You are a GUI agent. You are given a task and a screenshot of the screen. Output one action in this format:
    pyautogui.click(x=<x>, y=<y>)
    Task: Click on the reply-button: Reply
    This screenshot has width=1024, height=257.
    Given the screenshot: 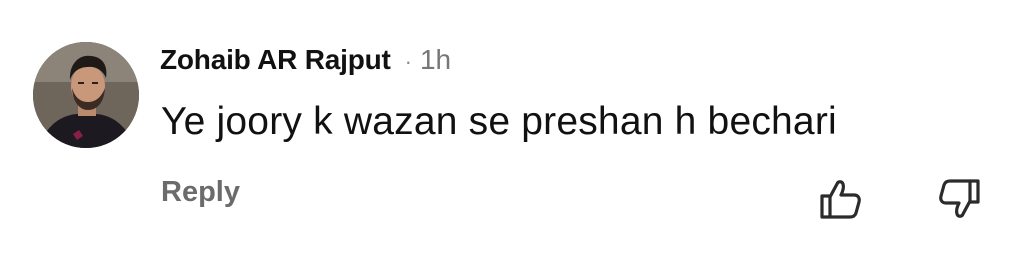 What is the action you would take?
    pyautogui.click(x=200, y=192)
    